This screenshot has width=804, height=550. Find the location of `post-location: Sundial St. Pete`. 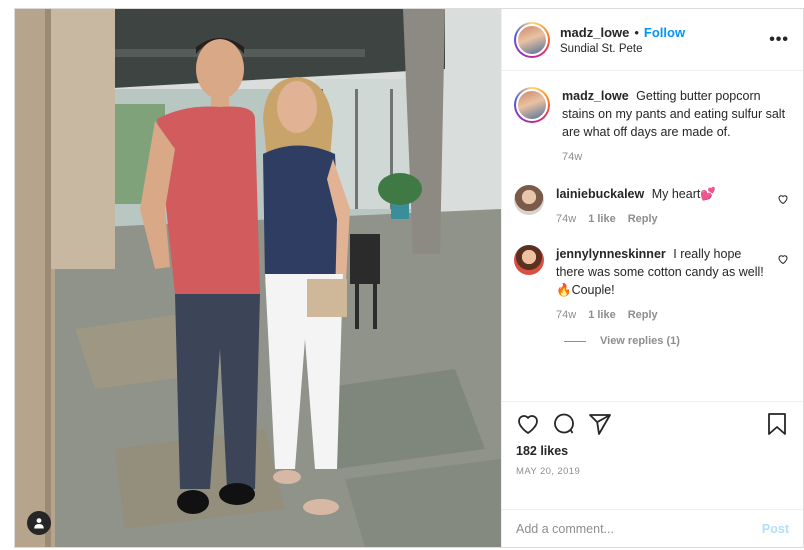

post-location: Sundial St. Pete is located at coordinates (664, 49).